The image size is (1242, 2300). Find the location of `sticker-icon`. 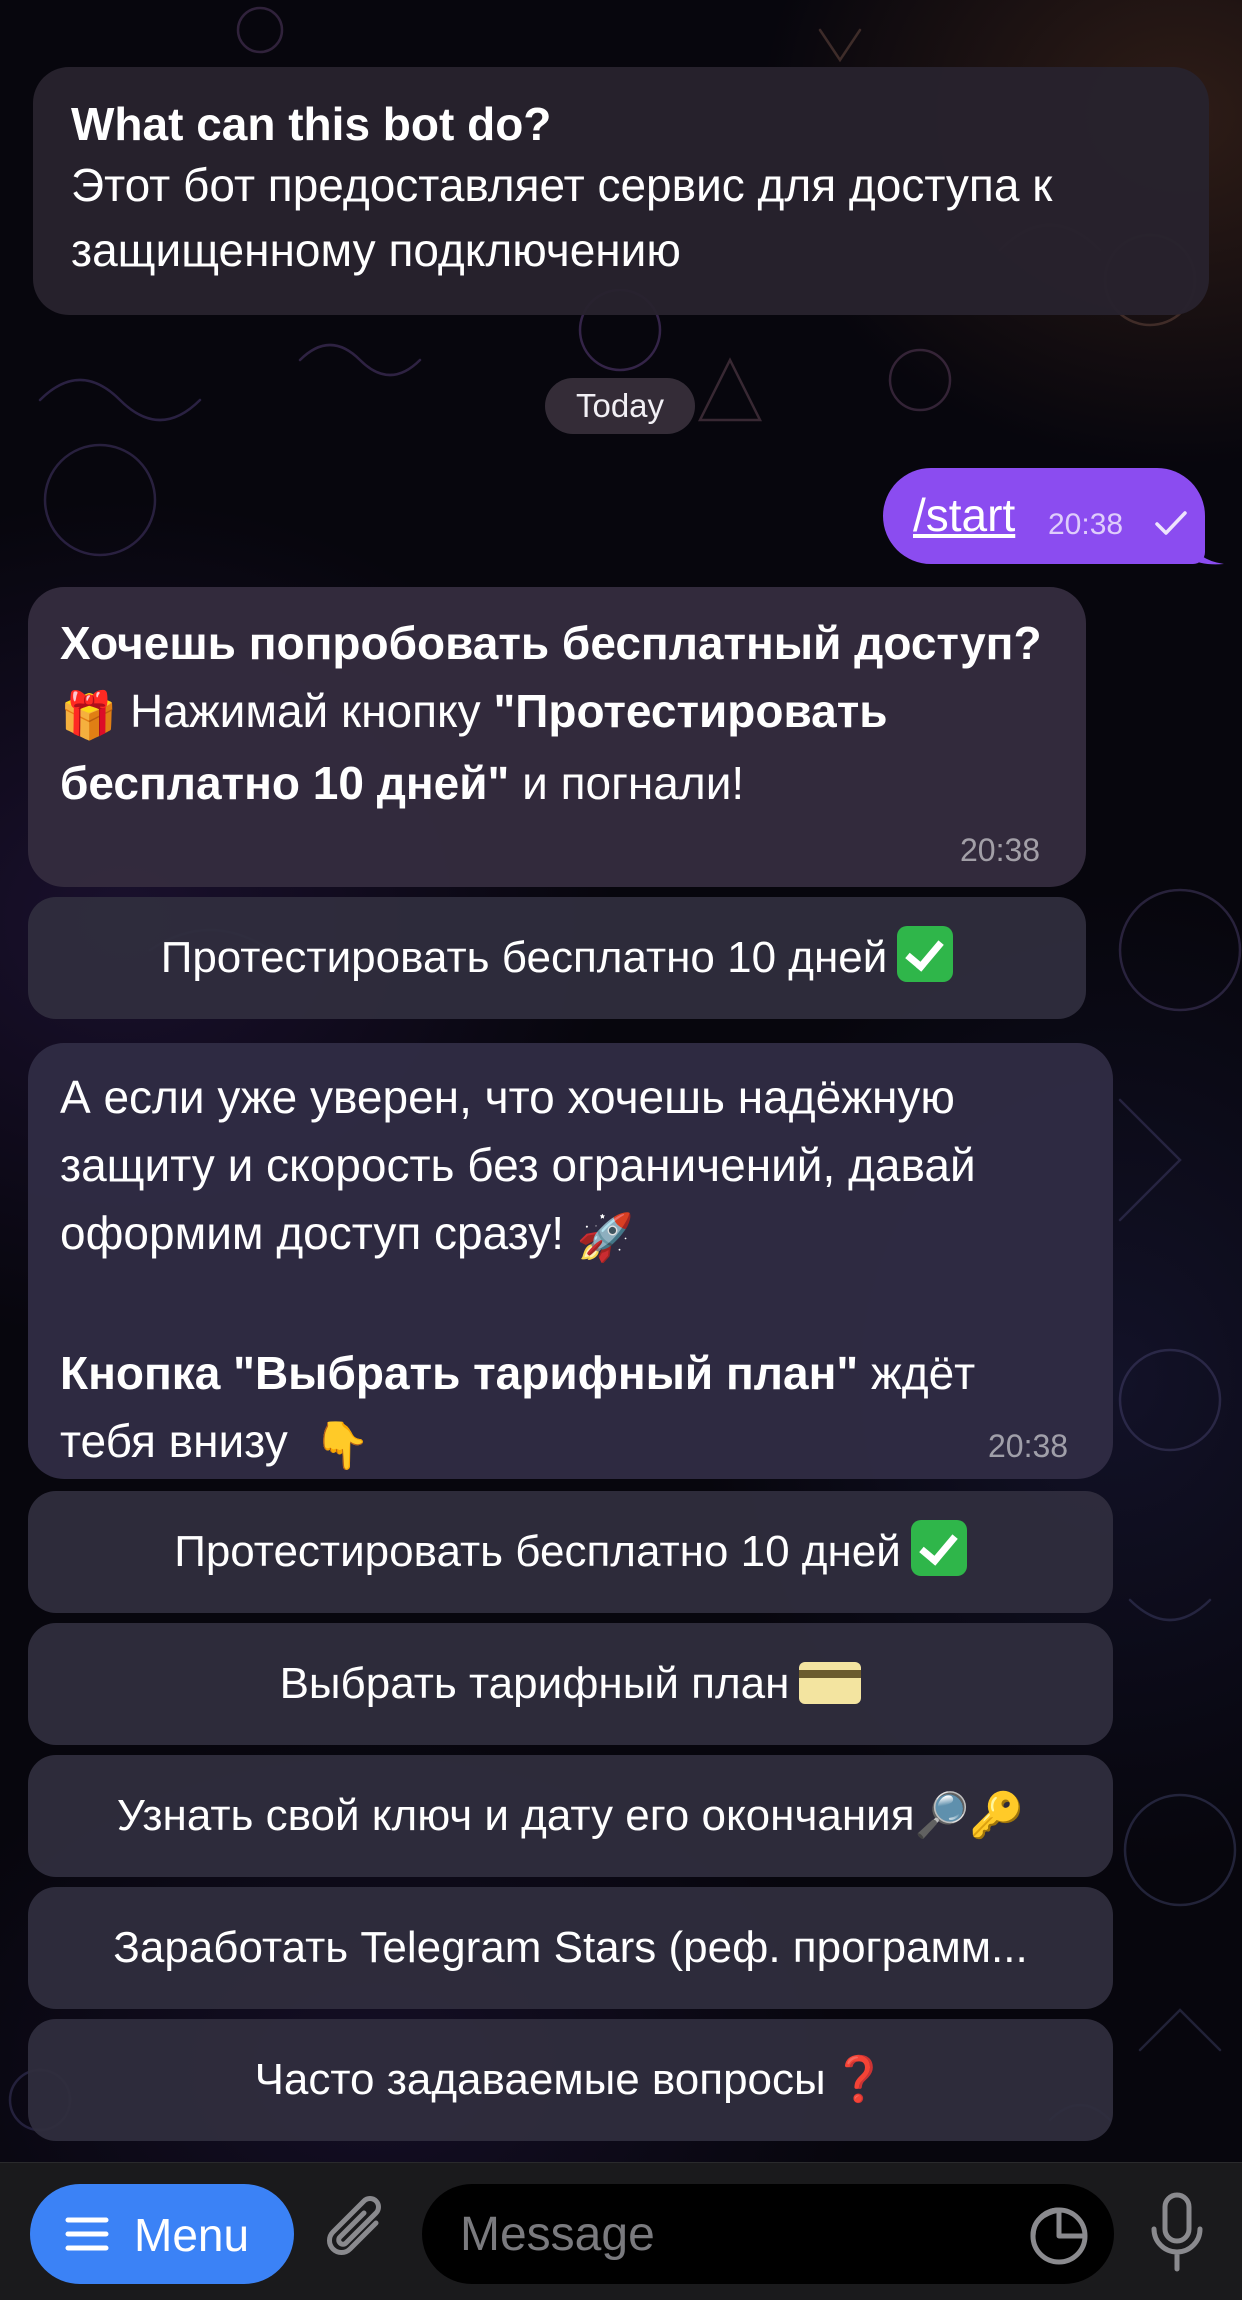

sticker-icon is located at coordinates (1059, 2236).